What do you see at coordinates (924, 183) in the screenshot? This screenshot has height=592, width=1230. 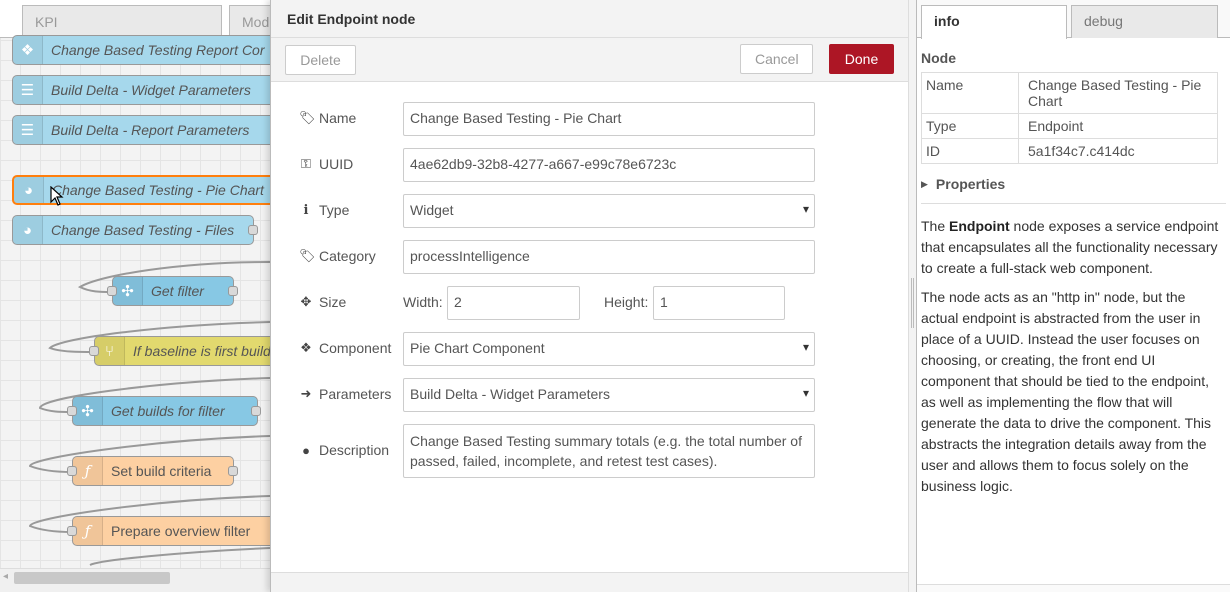 I see `caret-right-icon: ▶` at bounding box center [924, 183].